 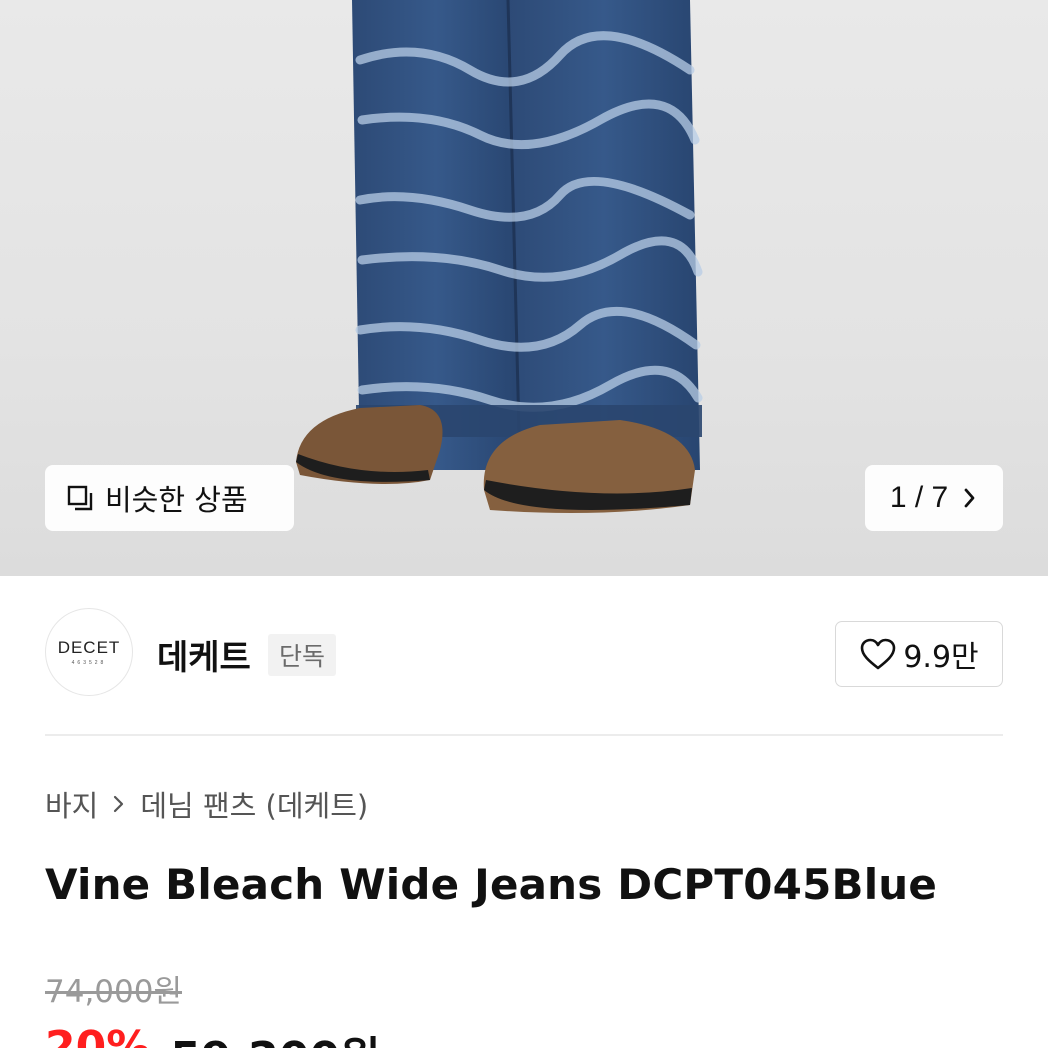 I want to click on brand-logo: DECET 463528, so click(x=89, y=652).